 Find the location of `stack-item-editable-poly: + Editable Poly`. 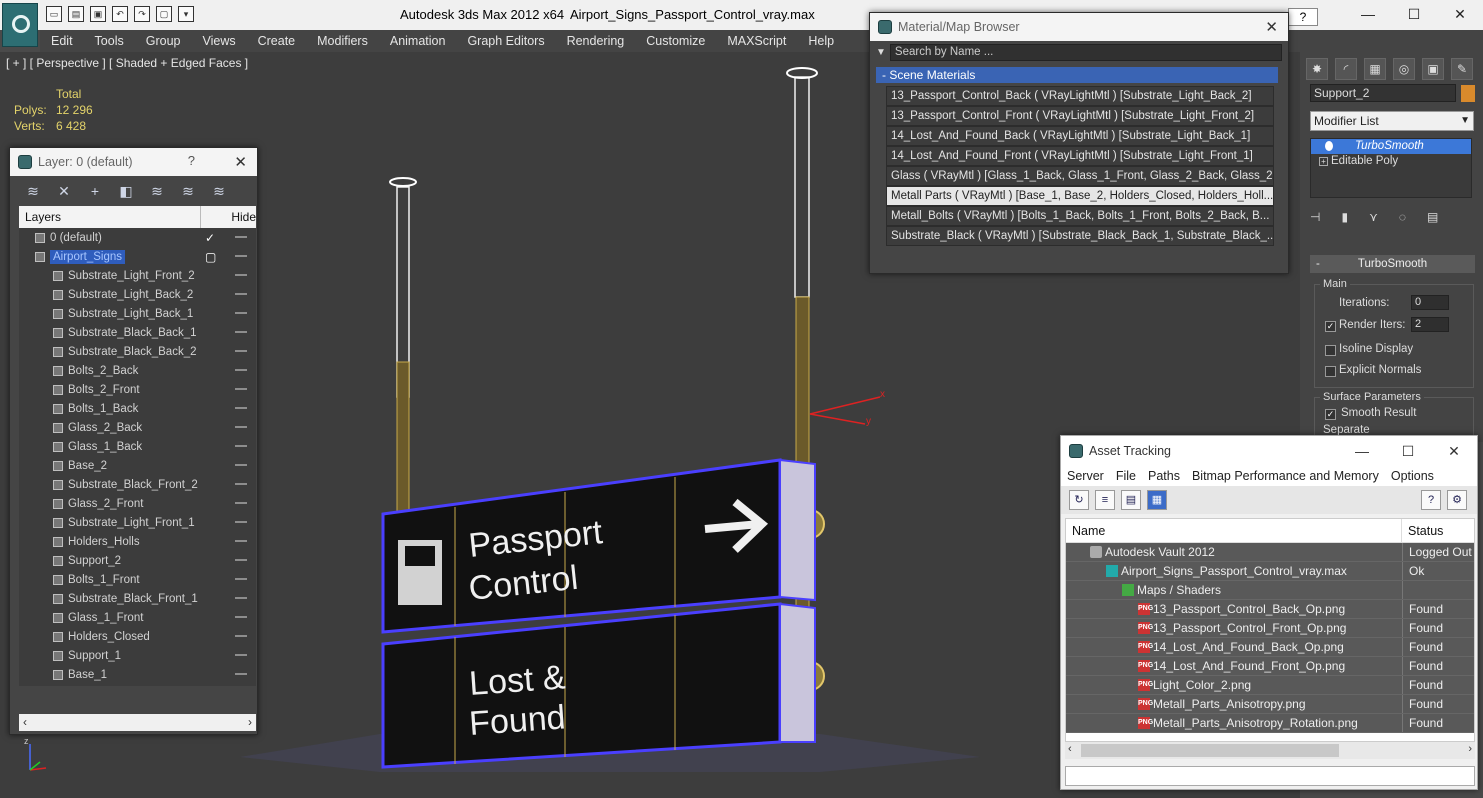

stack-item-editable-poly: + Editable Poly is located at coordinates (1391, 161).